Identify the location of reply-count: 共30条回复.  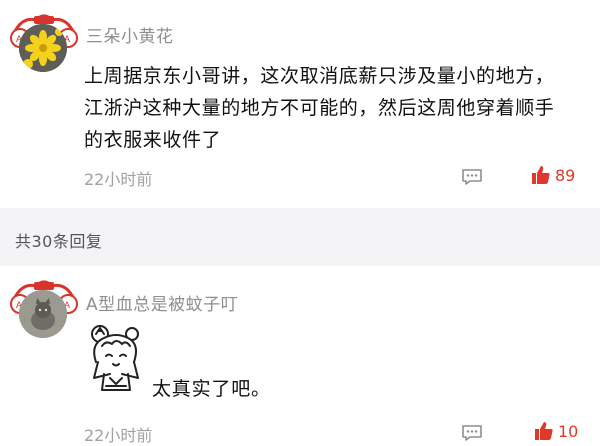
(58, 240).